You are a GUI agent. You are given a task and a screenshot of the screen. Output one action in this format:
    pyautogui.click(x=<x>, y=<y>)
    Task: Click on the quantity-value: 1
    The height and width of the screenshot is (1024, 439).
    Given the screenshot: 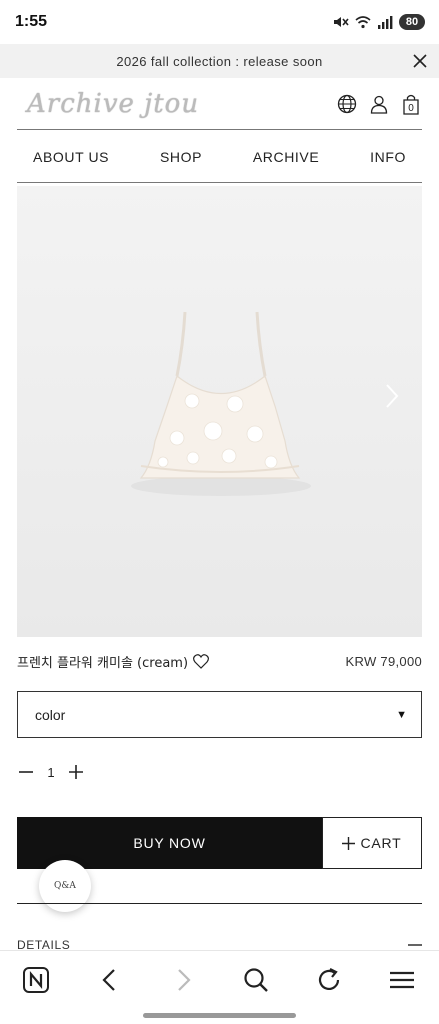 What is the action you would take?
    pyautogui.click(x=51, y=772)
    